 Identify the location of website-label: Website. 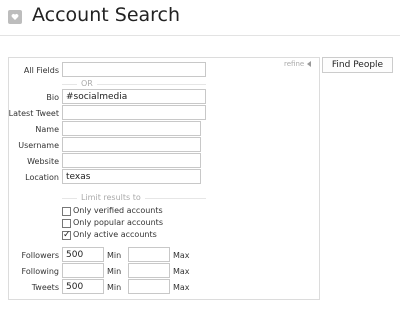
(43, 161).